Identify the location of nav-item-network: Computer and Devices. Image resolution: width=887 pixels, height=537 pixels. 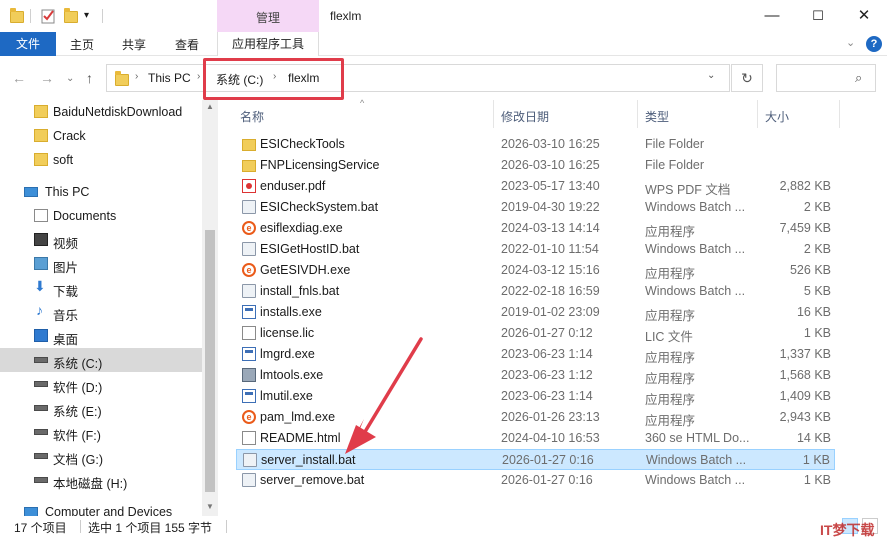
(101, 508).